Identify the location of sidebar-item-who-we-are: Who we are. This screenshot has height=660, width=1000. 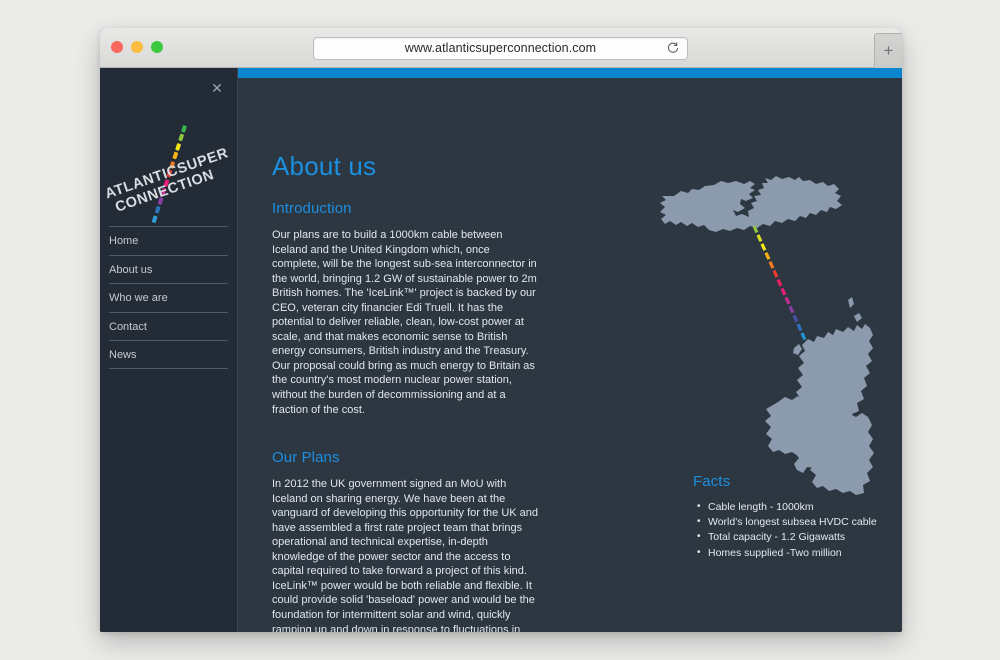
(168, 297).